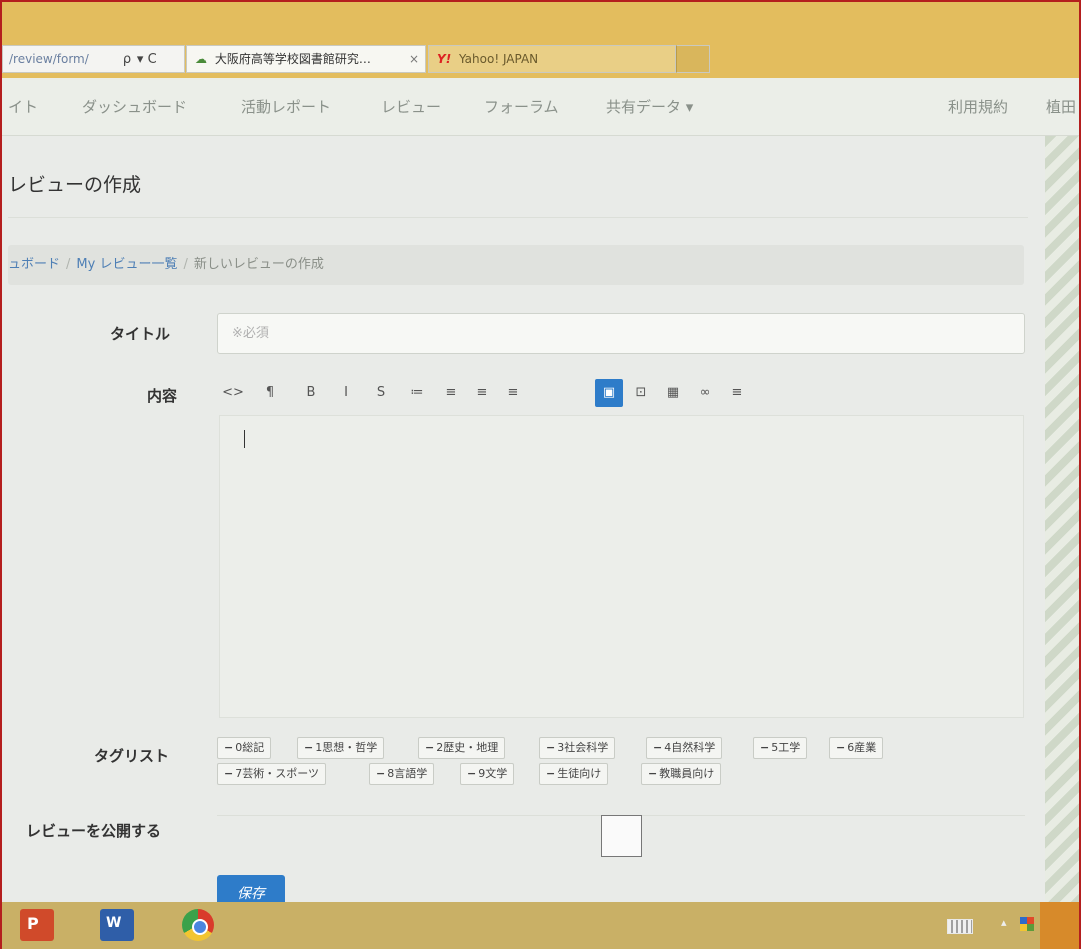 The image size is (1081, 949). Describe the element at coordinates (518, 217) in the screenshot. I see `divider` at that location.